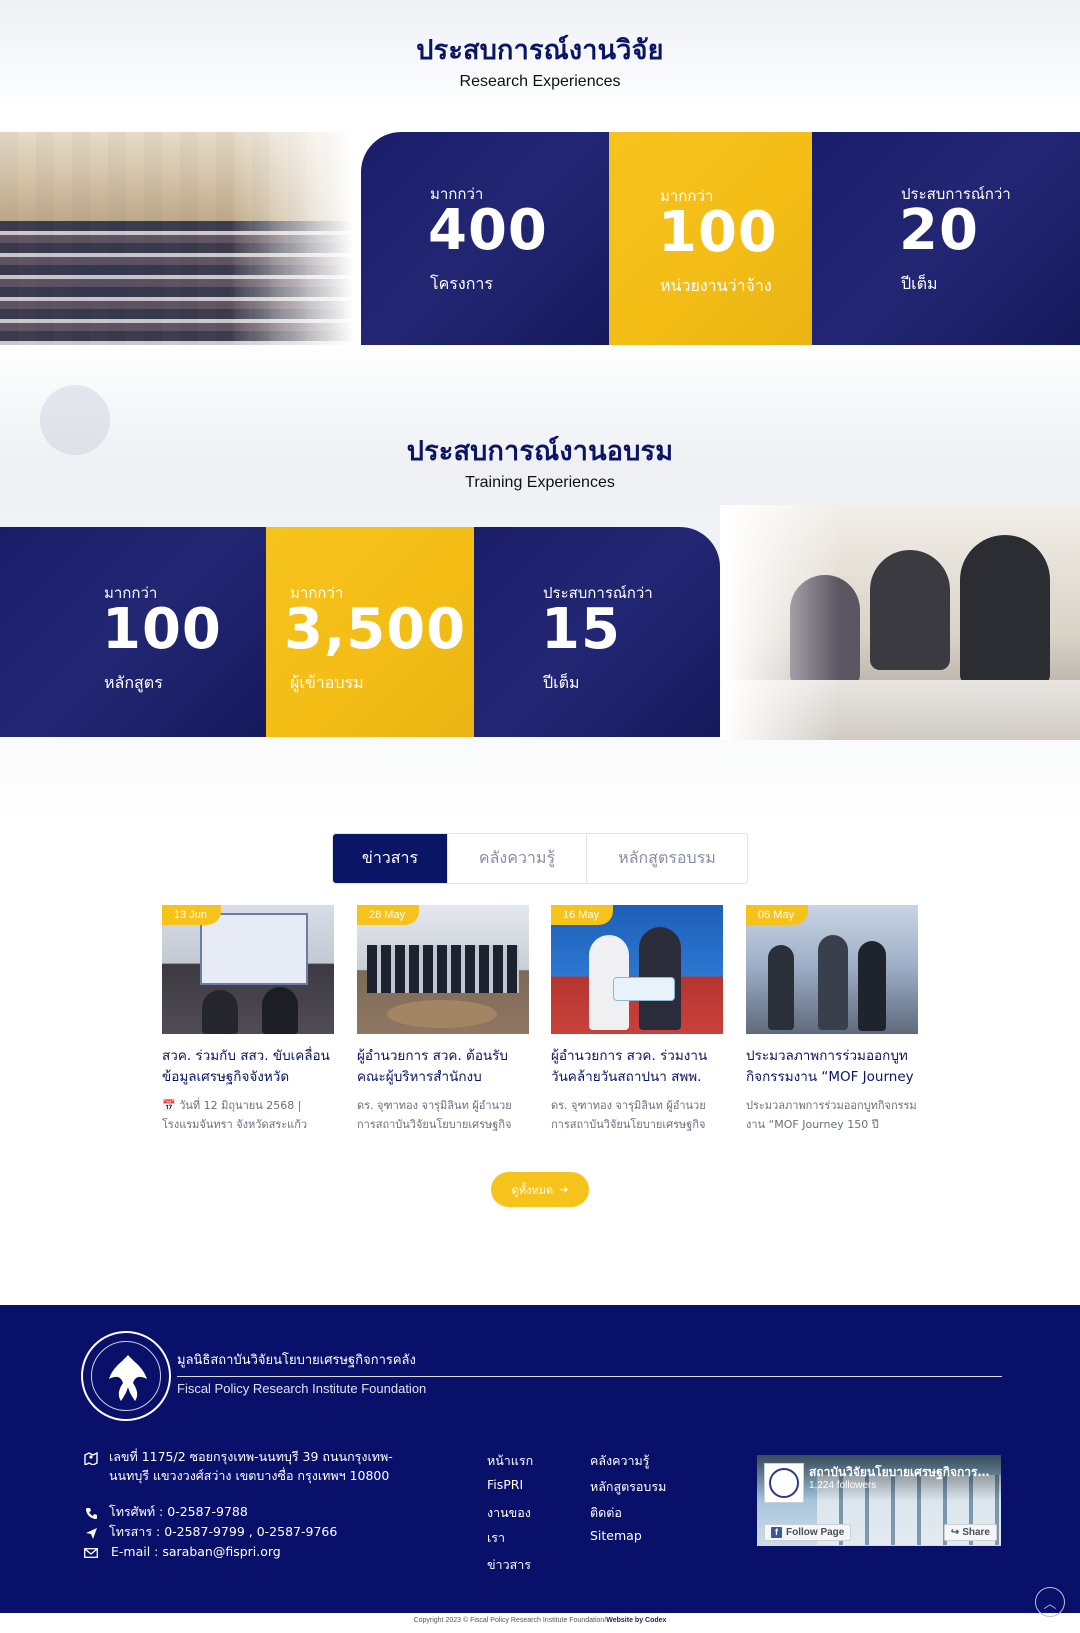 The width and height of the screenshot is (1080, 1633). I want to click on back-to-top-button: ︿, so click(1050, 1602).